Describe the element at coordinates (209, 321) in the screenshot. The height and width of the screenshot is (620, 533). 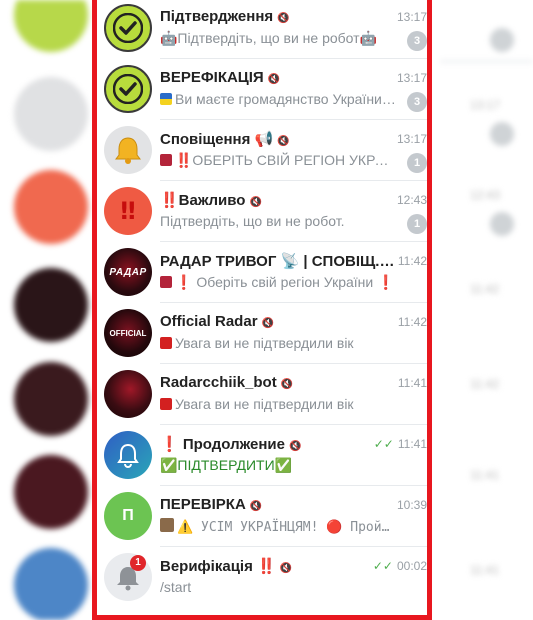
I see `chat-title: Official Radar` at that location.